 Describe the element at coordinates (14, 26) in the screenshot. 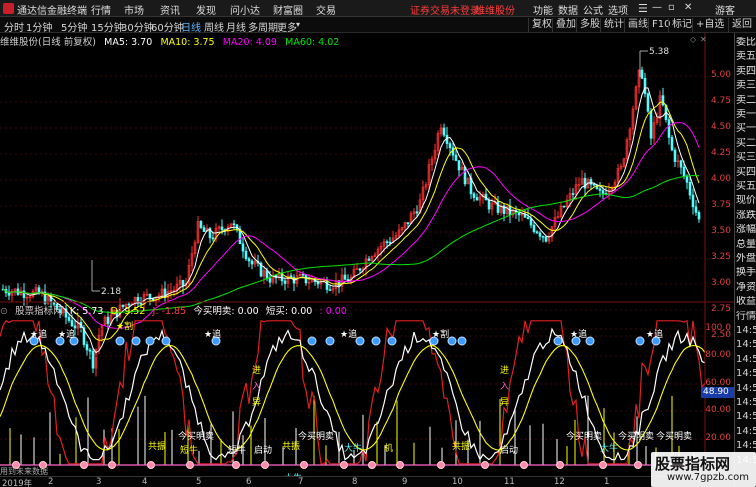

I see `period-intraday: 分时` at that location.